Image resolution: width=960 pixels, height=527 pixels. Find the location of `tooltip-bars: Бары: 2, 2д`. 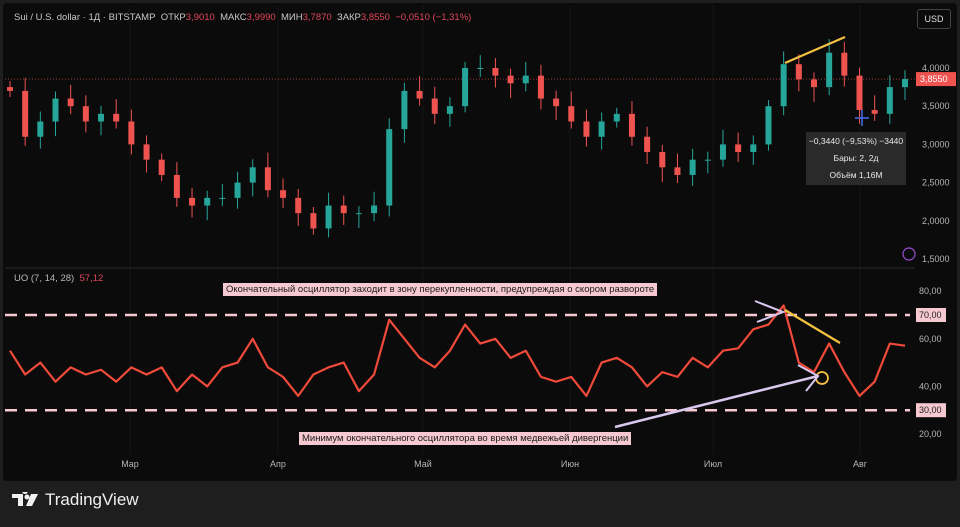

tooltip-bars: Бары: 2, 2д is located at coordinates (856, 158).